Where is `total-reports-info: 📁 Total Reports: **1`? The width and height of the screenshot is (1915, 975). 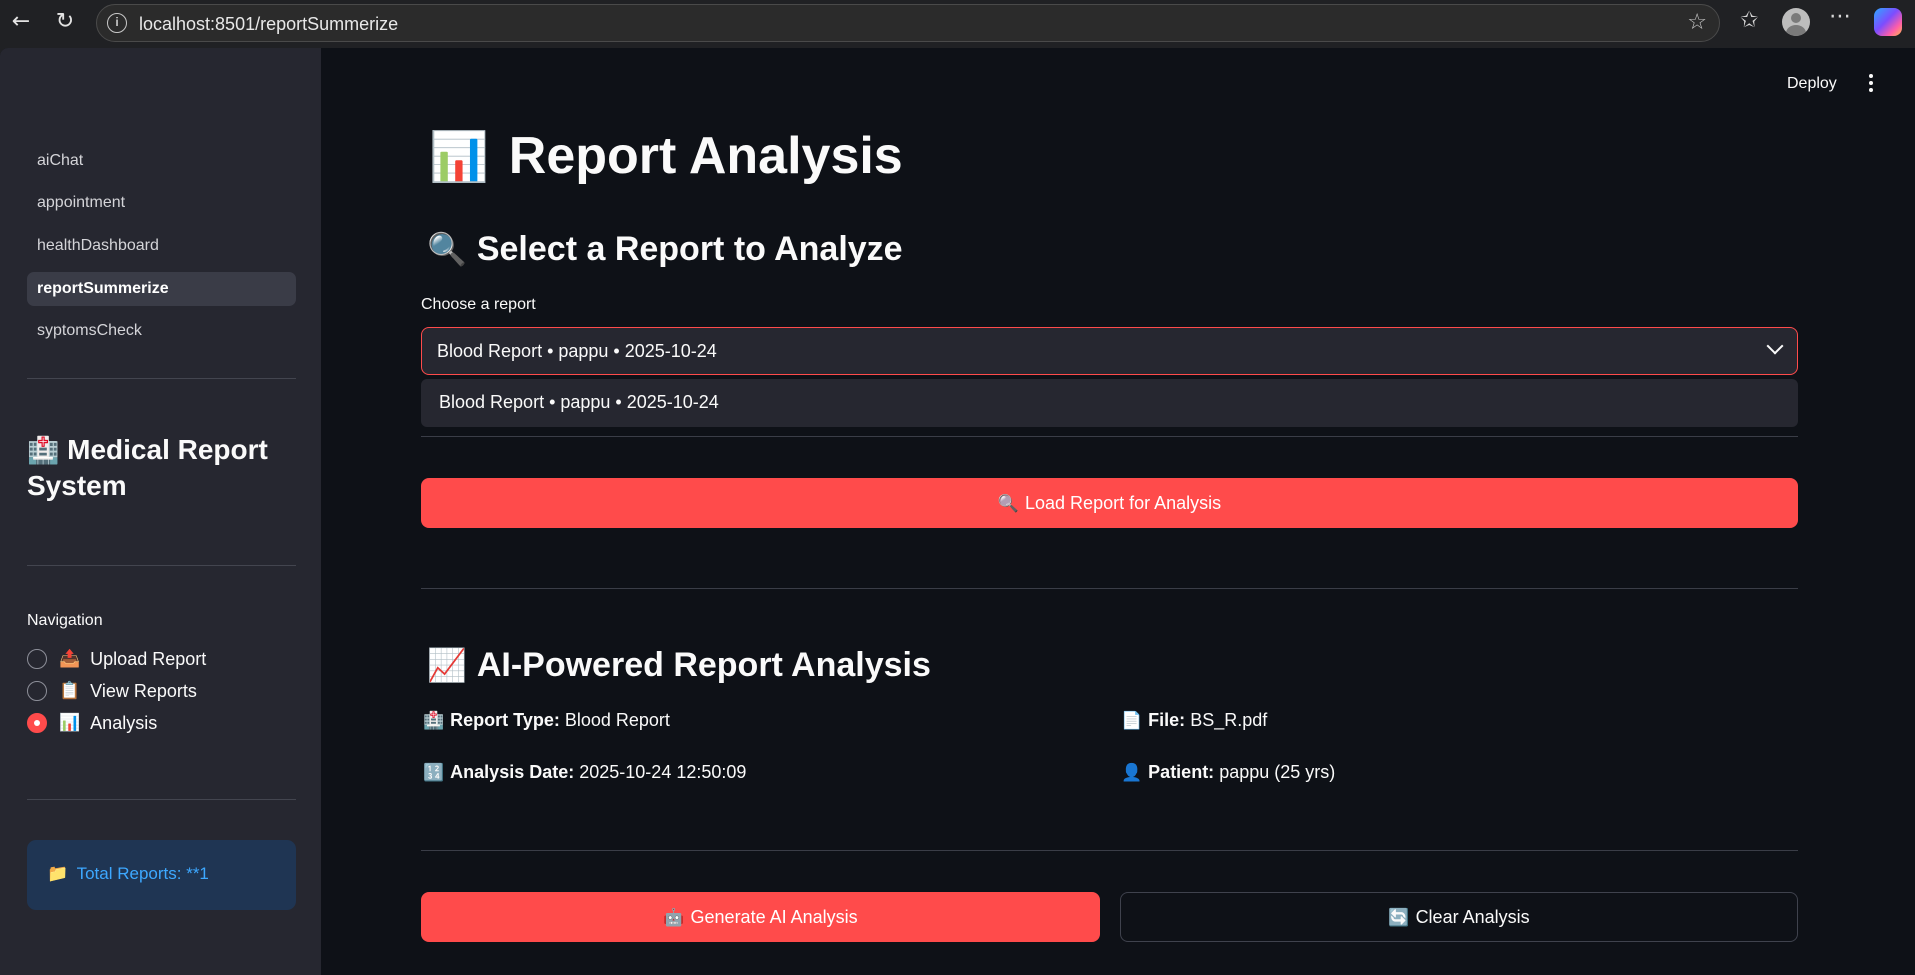 total-reports-info: 📁 Total Reports: **1 is located at coordinates (161, 875).